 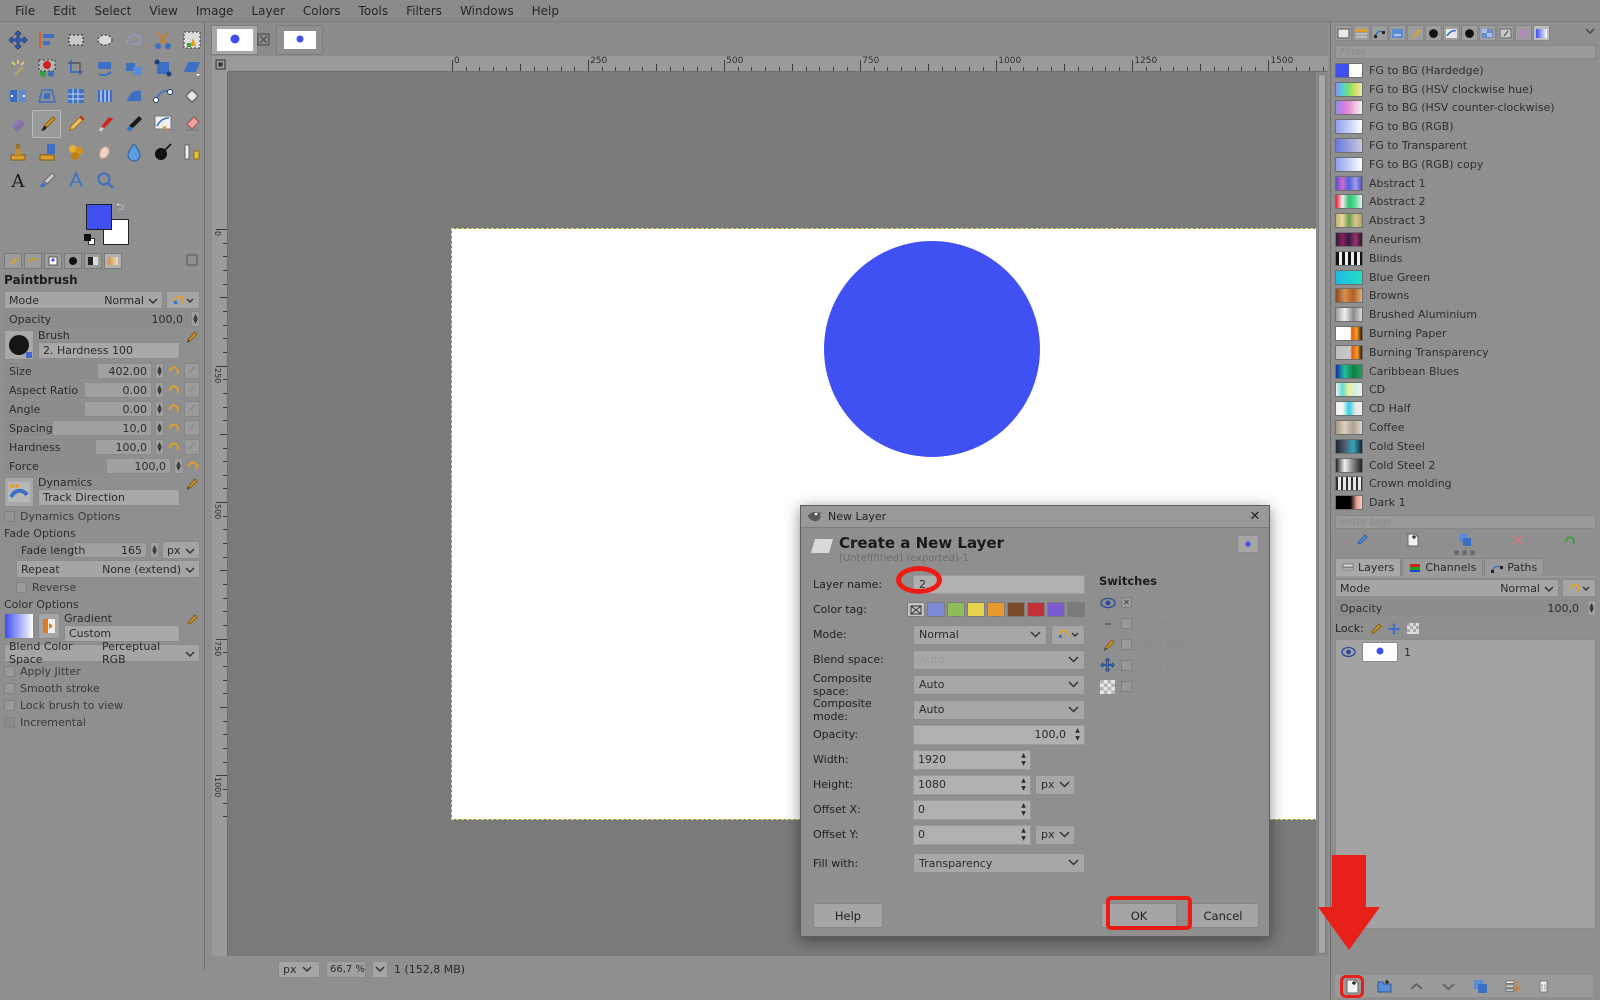 I want to click on new-layer-button, so click(x=1352, y=986).